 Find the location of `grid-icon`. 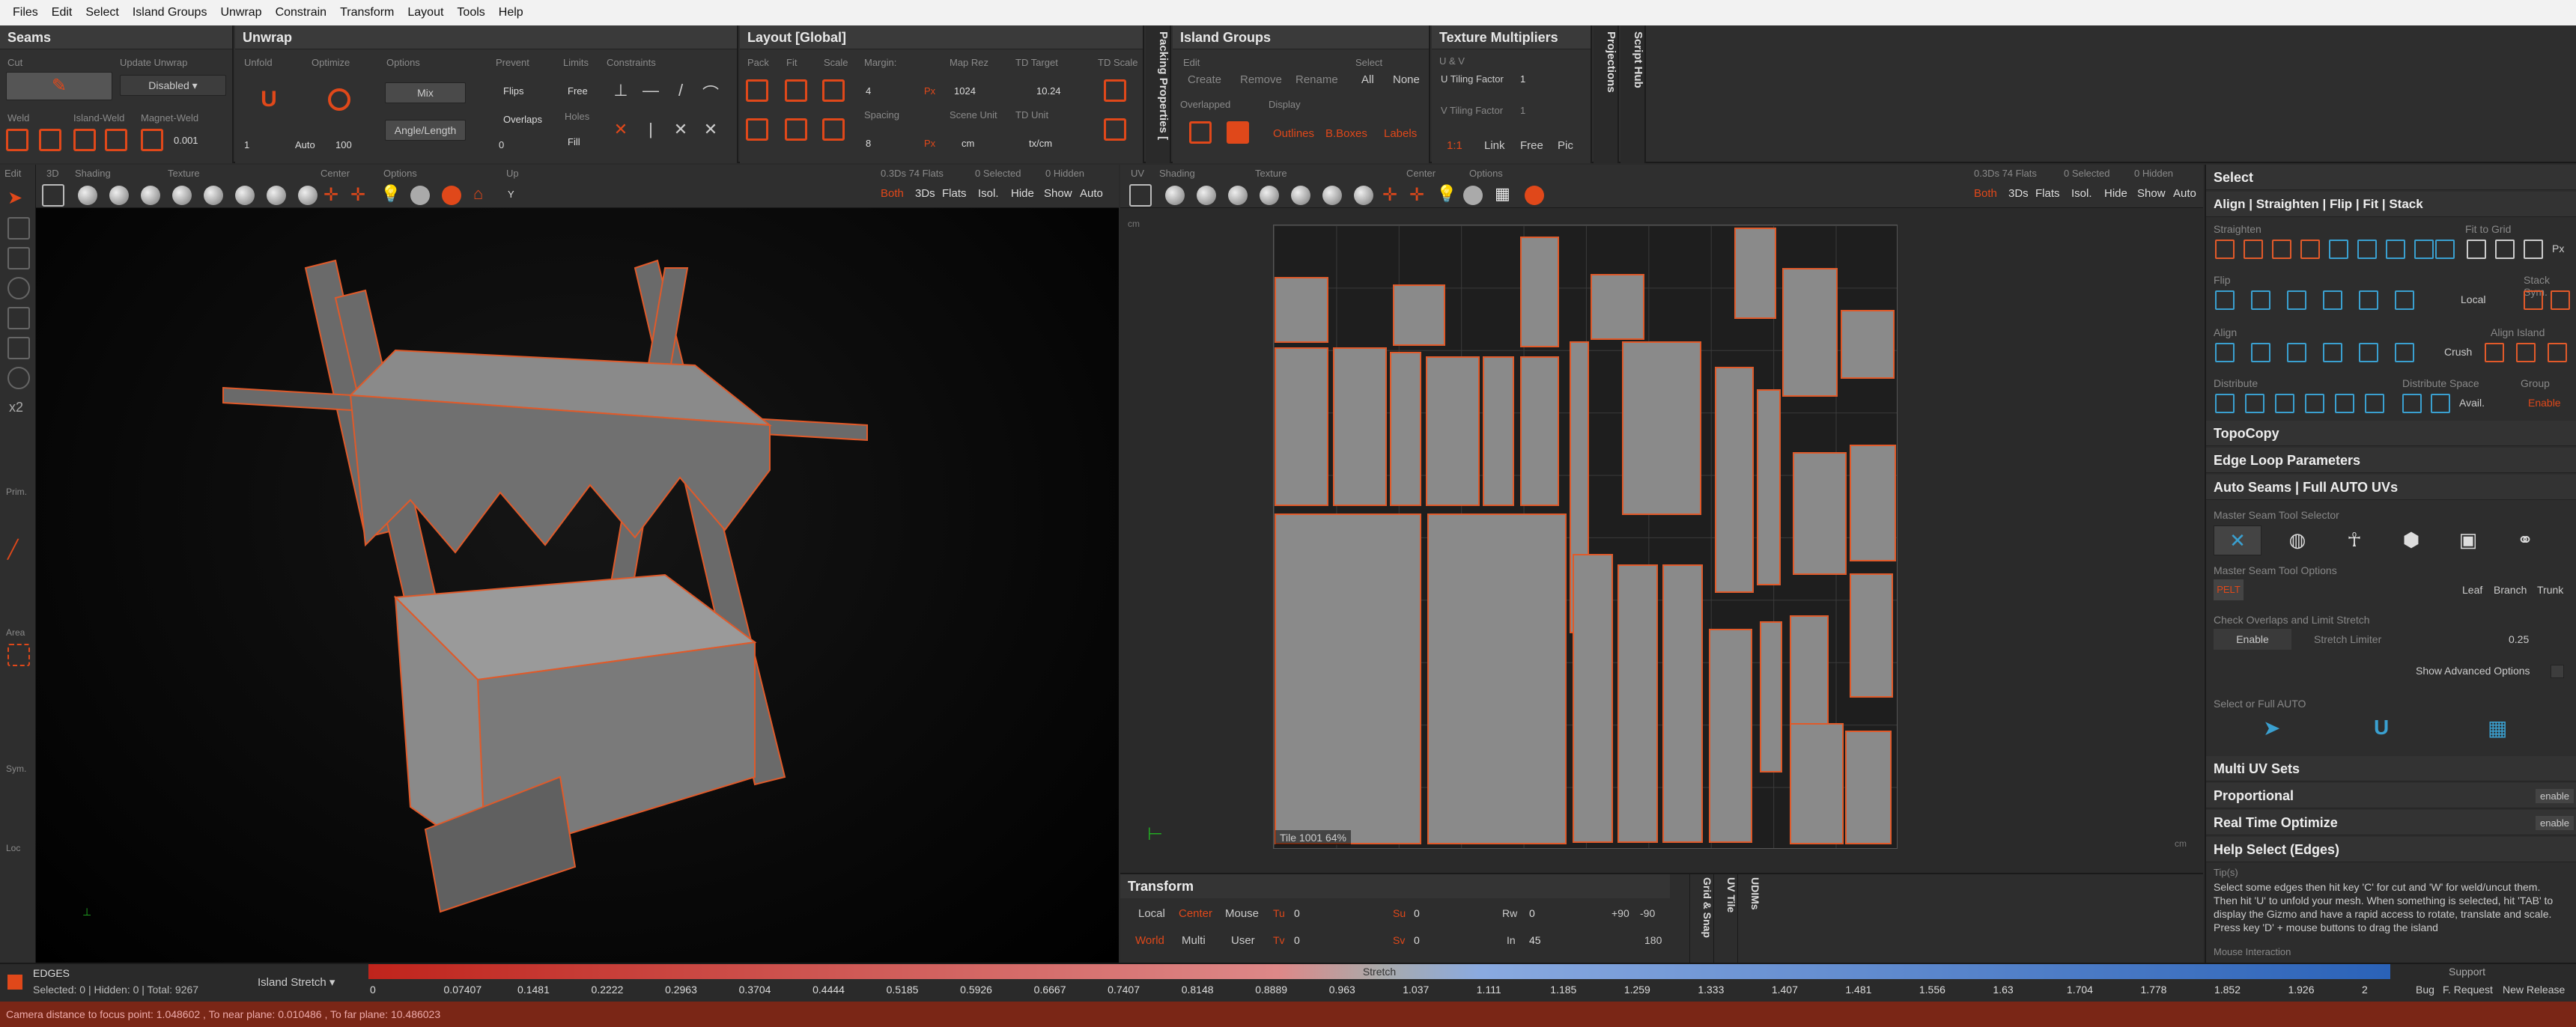

grid-icon is located at coordinates (2445, 249).